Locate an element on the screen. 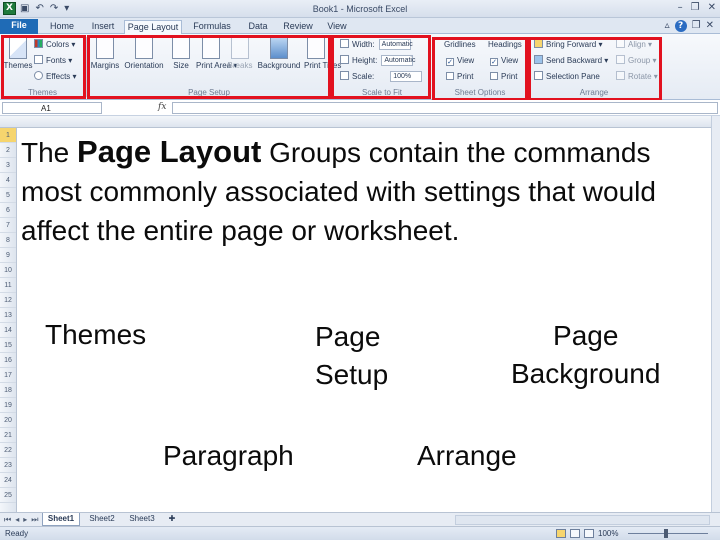 This screenshot has height=540, width=720. row-number: 2 is located at coordinates (8, 150).